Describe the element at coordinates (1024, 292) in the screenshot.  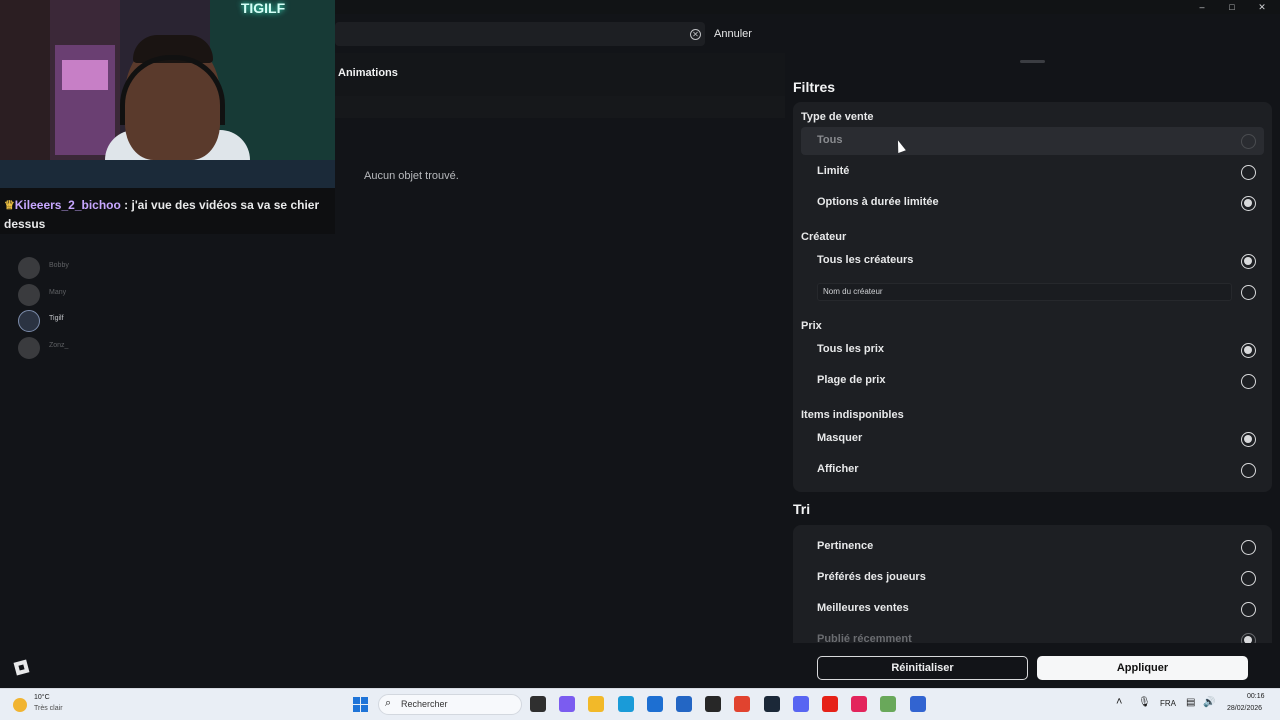
I see `creator-name-field: Nom du créateur` at that location.